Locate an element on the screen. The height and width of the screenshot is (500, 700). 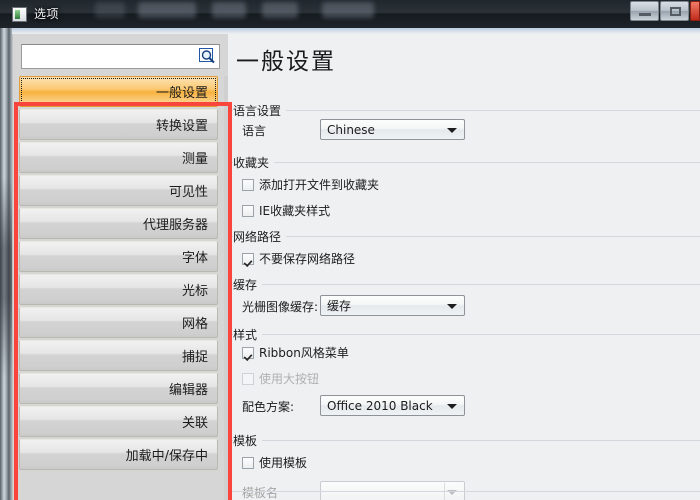
sidebar-item: 编辑器 is located at coordinates (118, 388).